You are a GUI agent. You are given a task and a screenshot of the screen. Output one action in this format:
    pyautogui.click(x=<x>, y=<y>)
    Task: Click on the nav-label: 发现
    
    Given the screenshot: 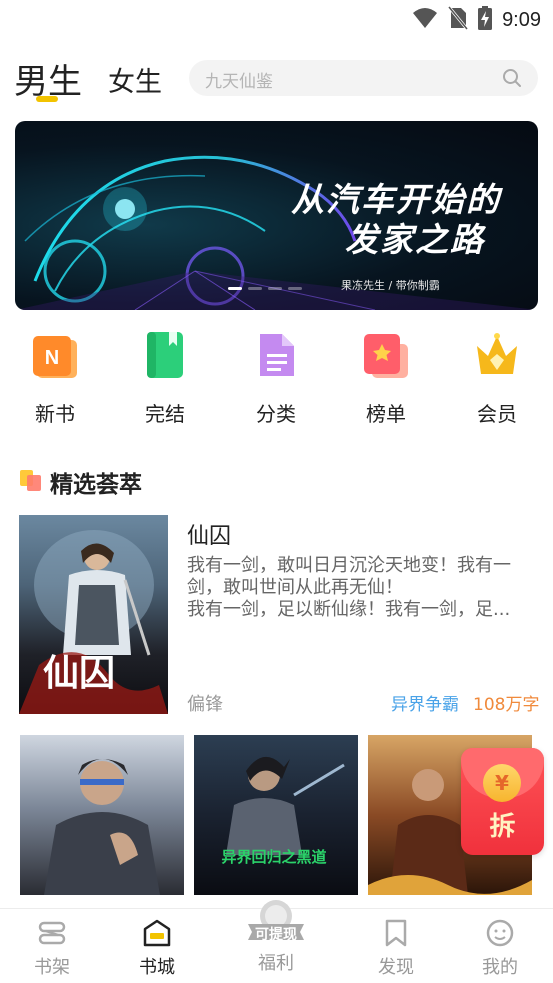 What is the action you would take?
    pyautogui.click(x=396, y=967)
    